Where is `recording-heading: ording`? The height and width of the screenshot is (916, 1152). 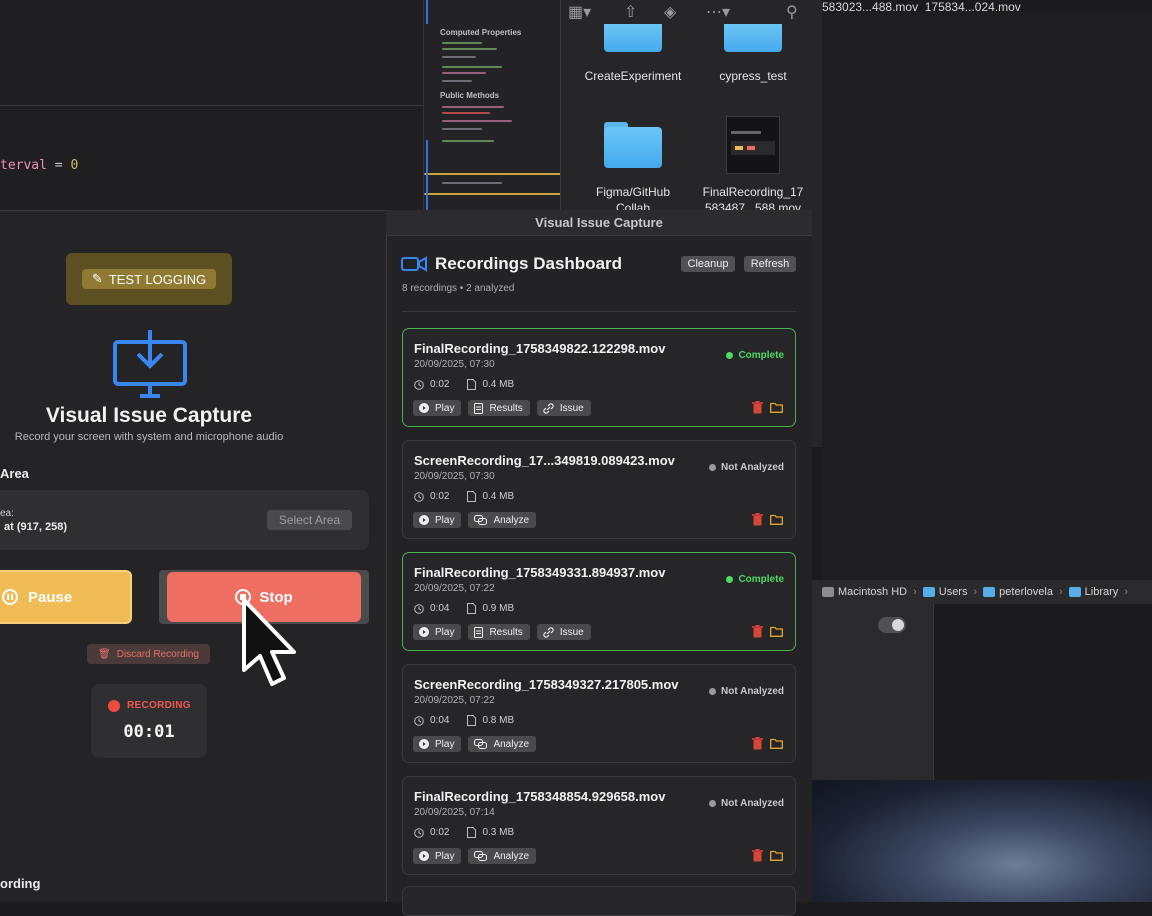
recording-heading: ording is located at coordinates (20, 883).